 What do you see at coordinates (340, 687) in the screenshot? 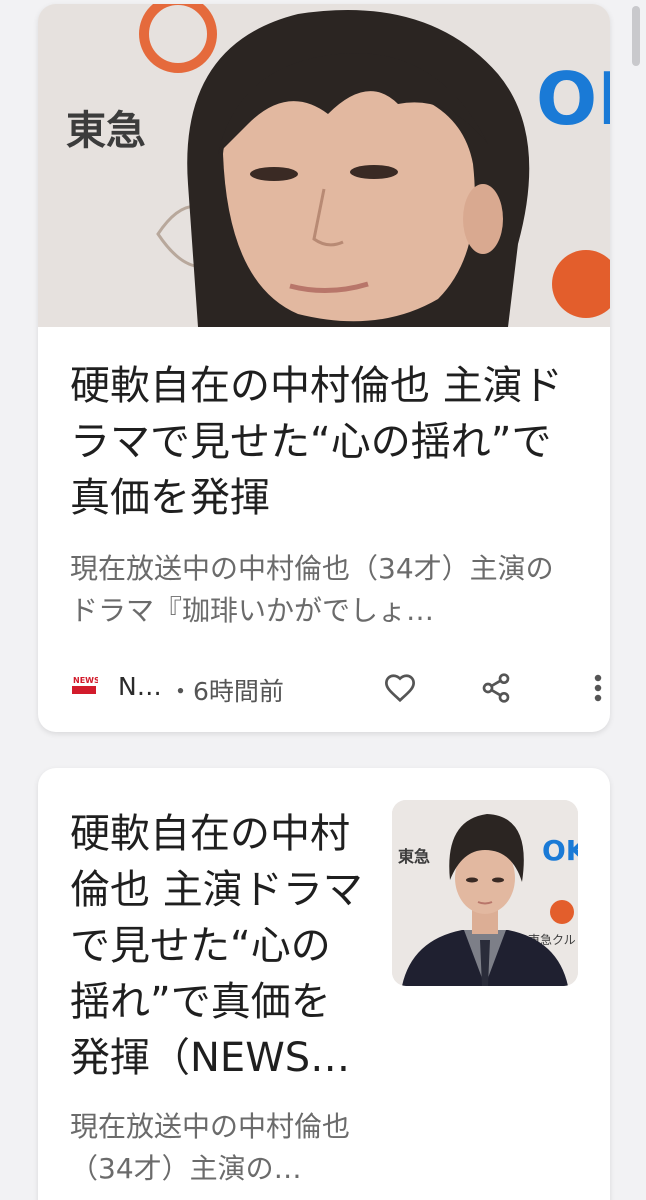
I see `article-meta-row: NEWSポスト N… ・6時間前` at bounding box center [340, 687].